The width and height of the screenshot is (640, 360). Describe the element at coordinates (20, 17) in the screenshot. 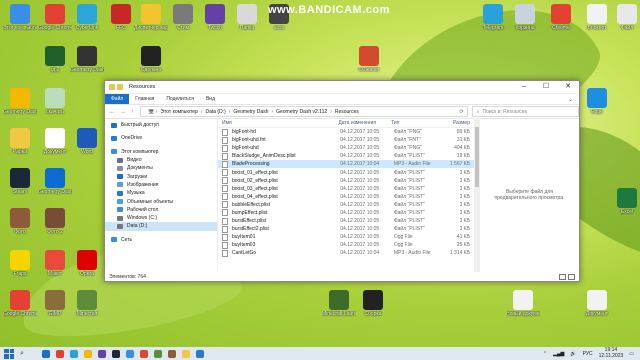

I see `desktop-icon: Этот компьютер` at that location.